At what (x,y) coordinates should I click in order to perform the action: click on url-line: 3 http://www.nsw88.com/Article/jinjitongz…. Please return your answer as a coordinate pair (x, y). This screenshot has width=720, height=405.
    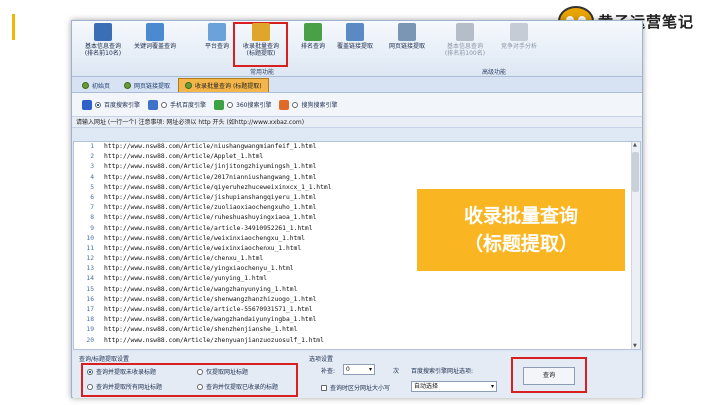
    Looking at the image, I should click on (204, 167).